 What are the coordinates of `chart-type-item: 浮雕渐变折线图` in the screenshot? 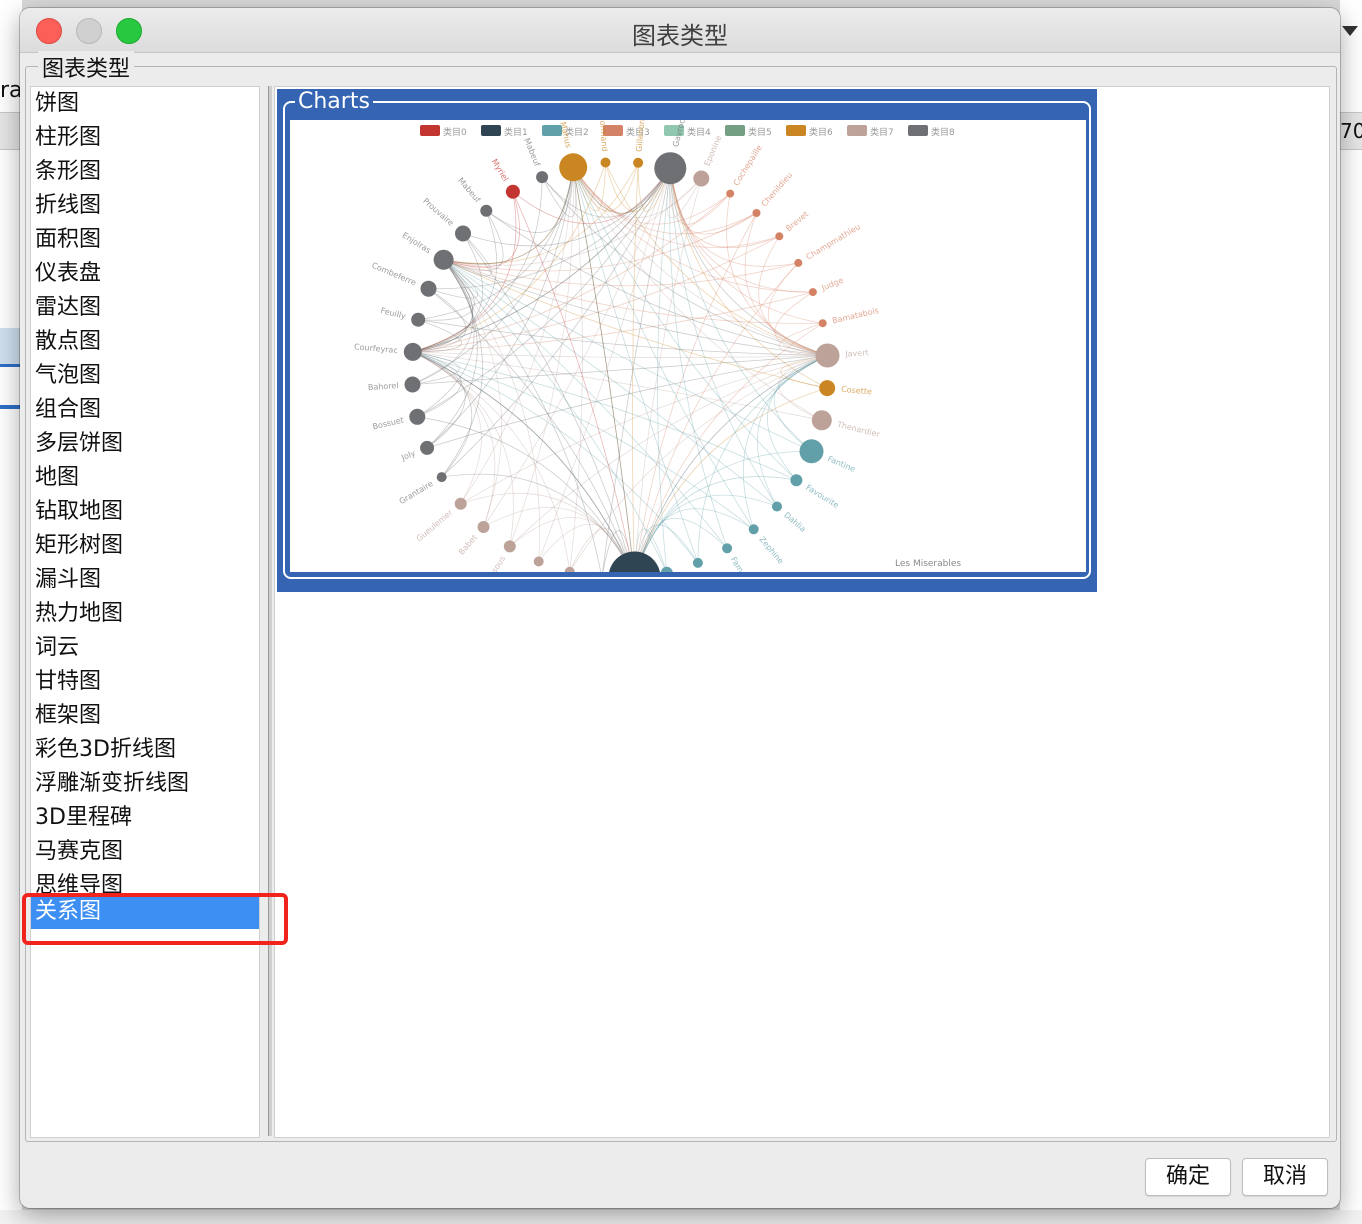 It's located at (145, 784).